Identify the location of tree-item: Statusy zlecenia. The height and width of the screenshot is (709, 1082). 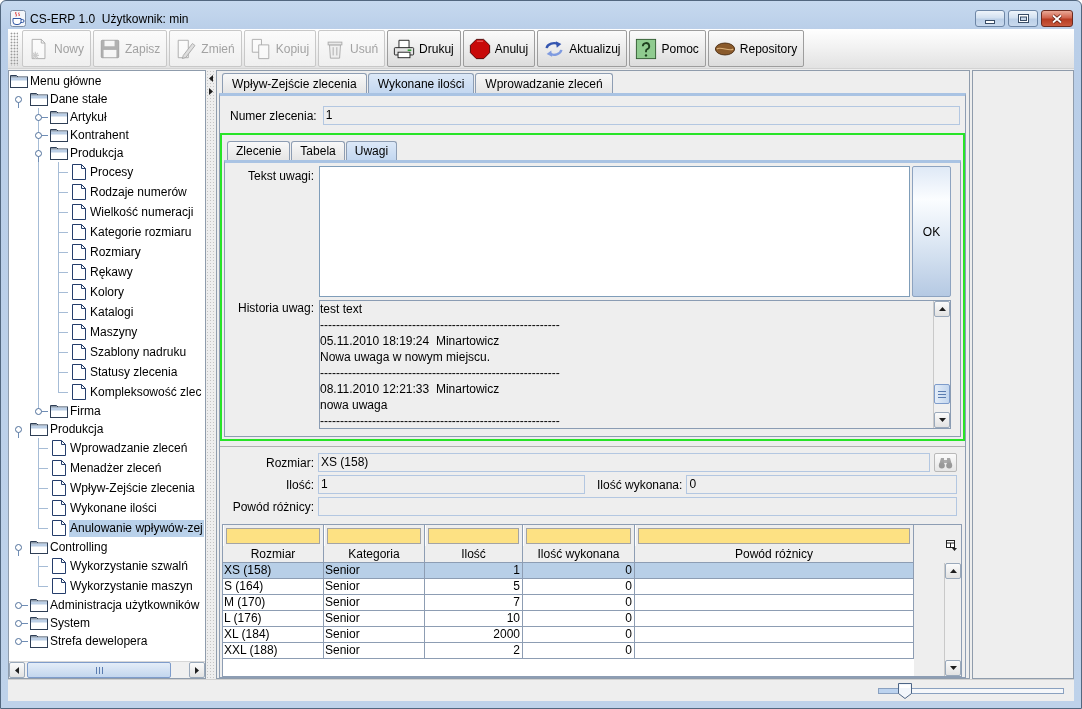
(134, 372).